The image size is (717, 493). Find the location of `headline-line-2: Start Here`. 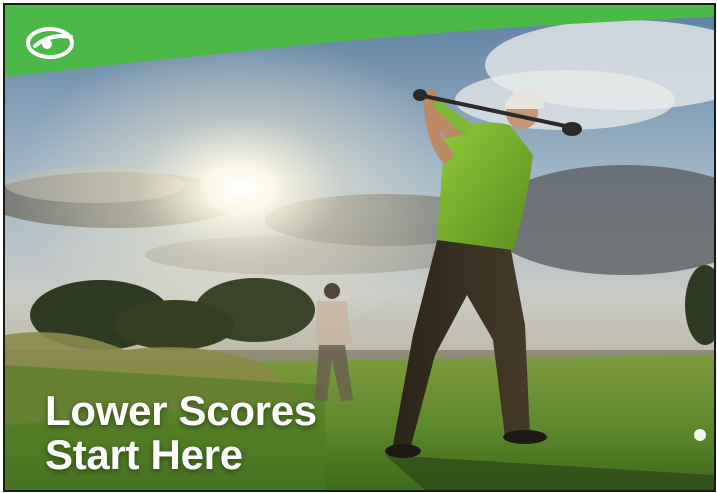

headline-line-2: Start Here is located at coordinates (144, 454).